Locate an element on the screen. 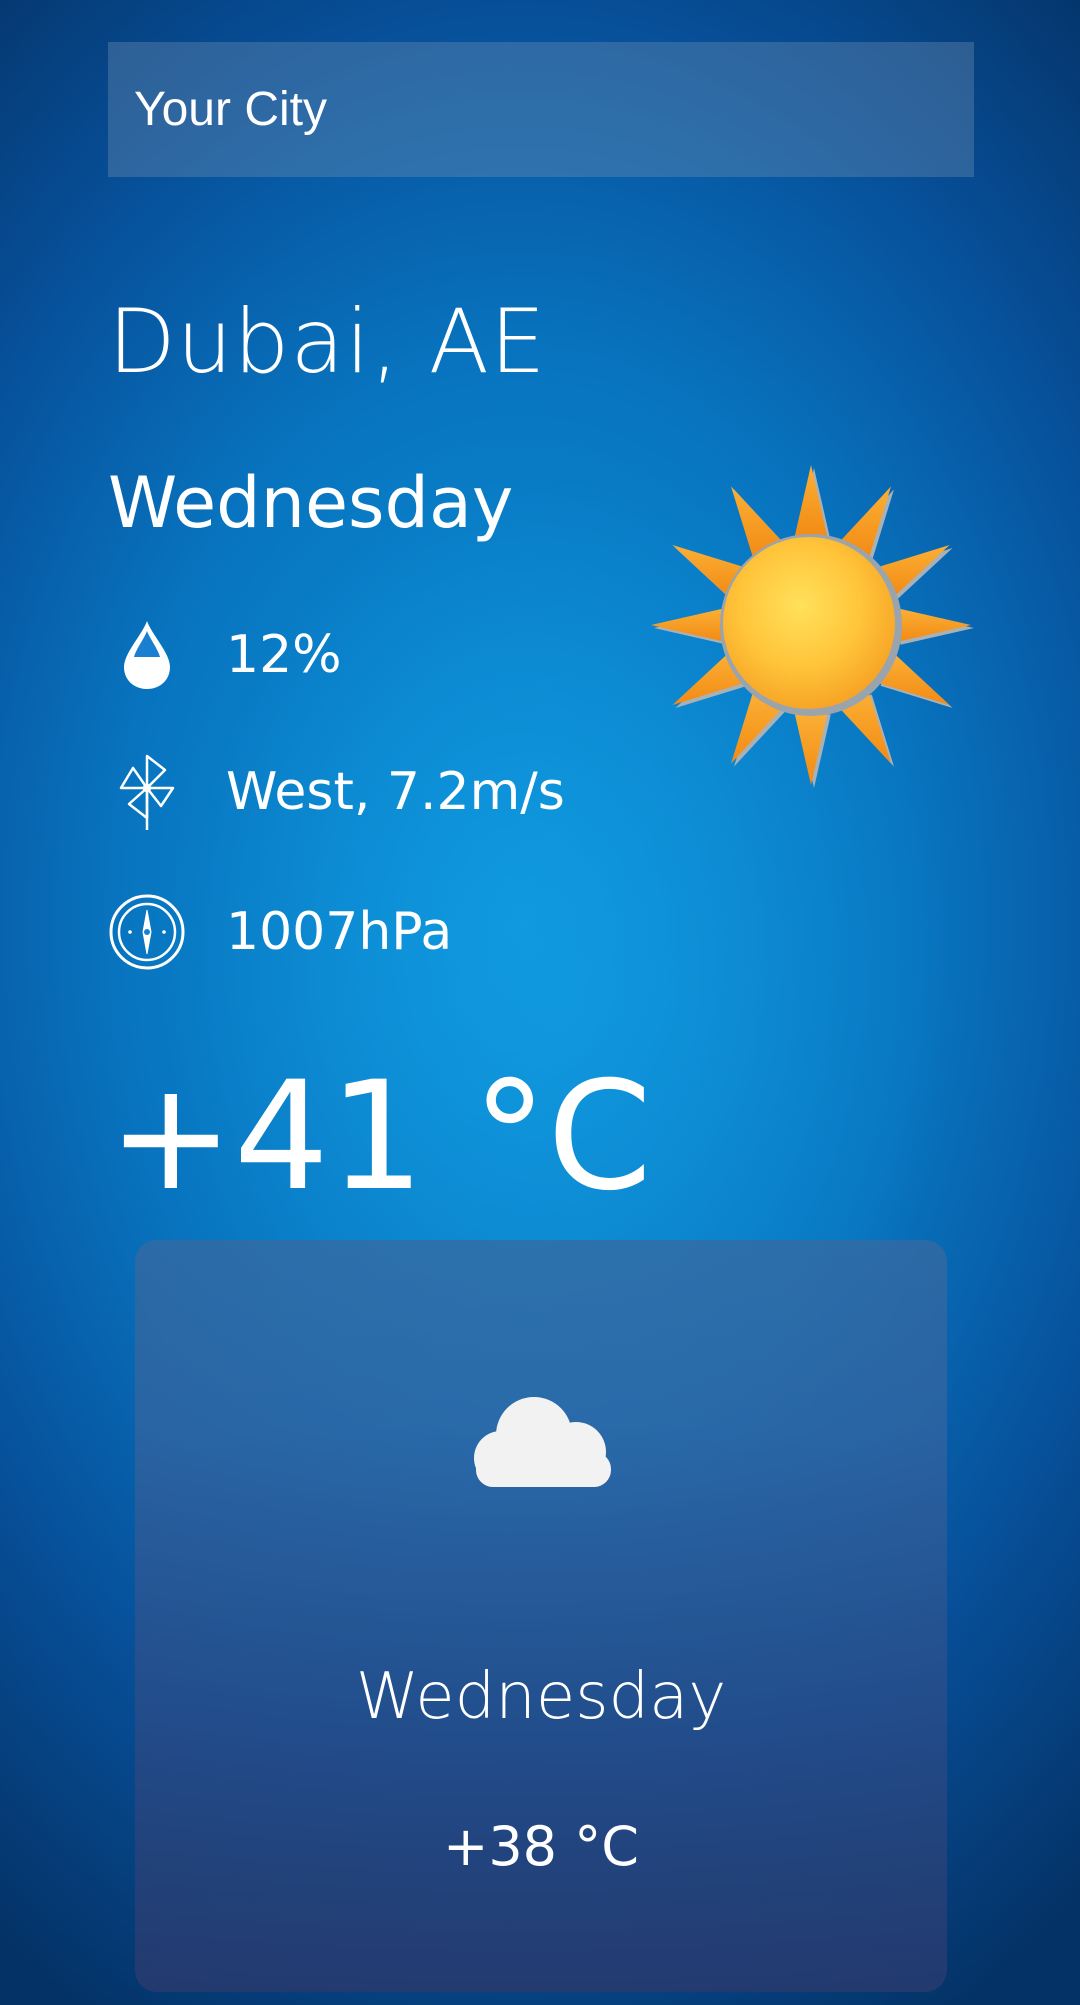 This screenshot has height=2005, width=1080. water-drop-icon is located at coordinates (147, 655).